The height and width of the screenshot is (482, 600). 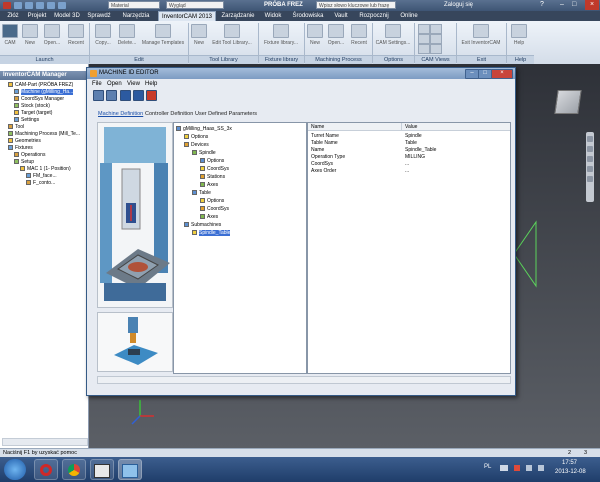 What do you see at coordinates (487, 467) in the screenshot?
I see `language-indicator: PL` at bounding box center [487, 467].